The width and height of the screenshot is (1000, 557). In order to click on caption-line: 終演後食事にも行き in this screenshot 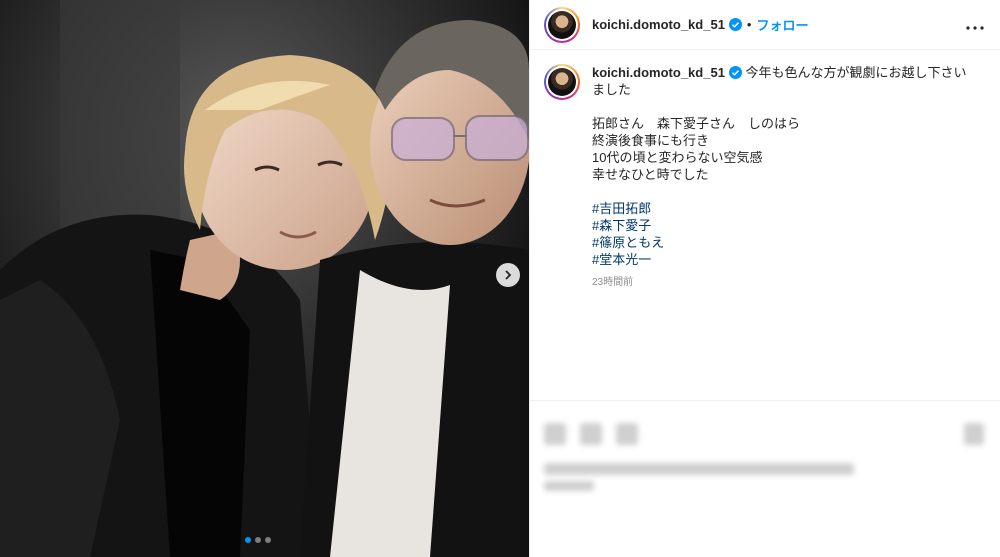, I will do `click(651, 140)`.